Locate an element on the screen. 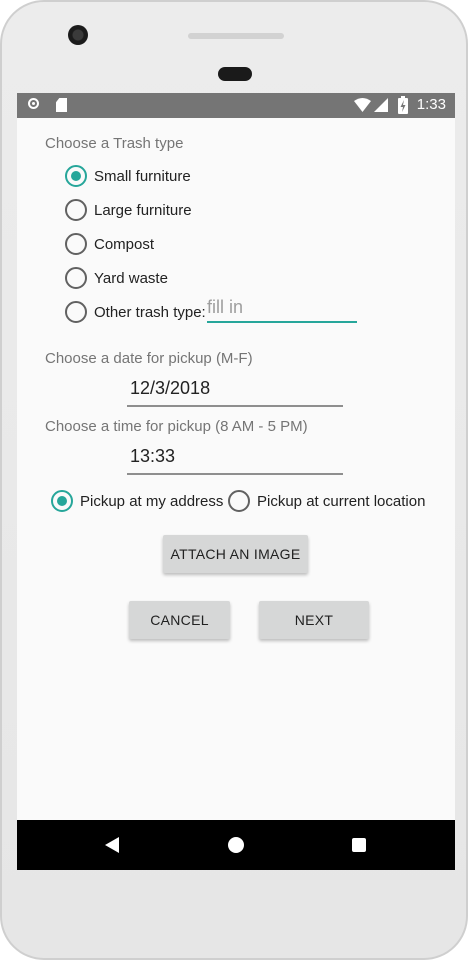 This screenshot has width=468, height=960. other-trash-type-input is located at coordinates (282, 307).